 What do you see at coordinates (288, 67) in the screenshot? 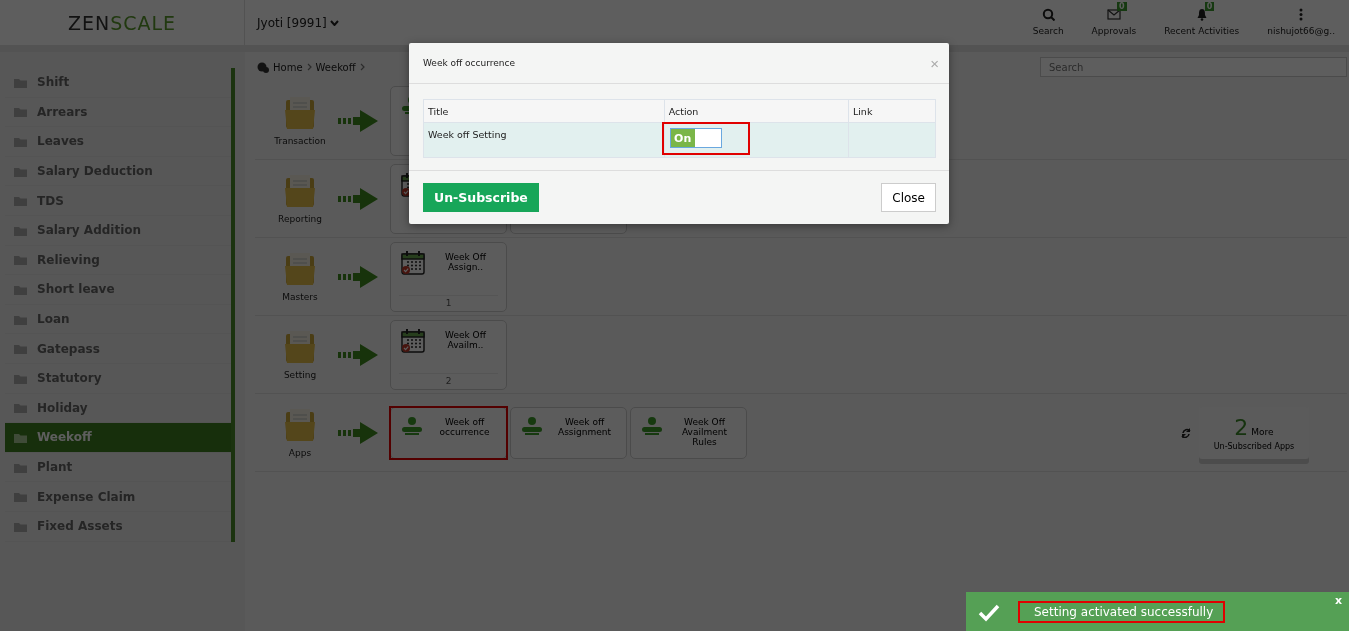
I see `breadcrumb-link: Home` at bounding box center [288, 67].